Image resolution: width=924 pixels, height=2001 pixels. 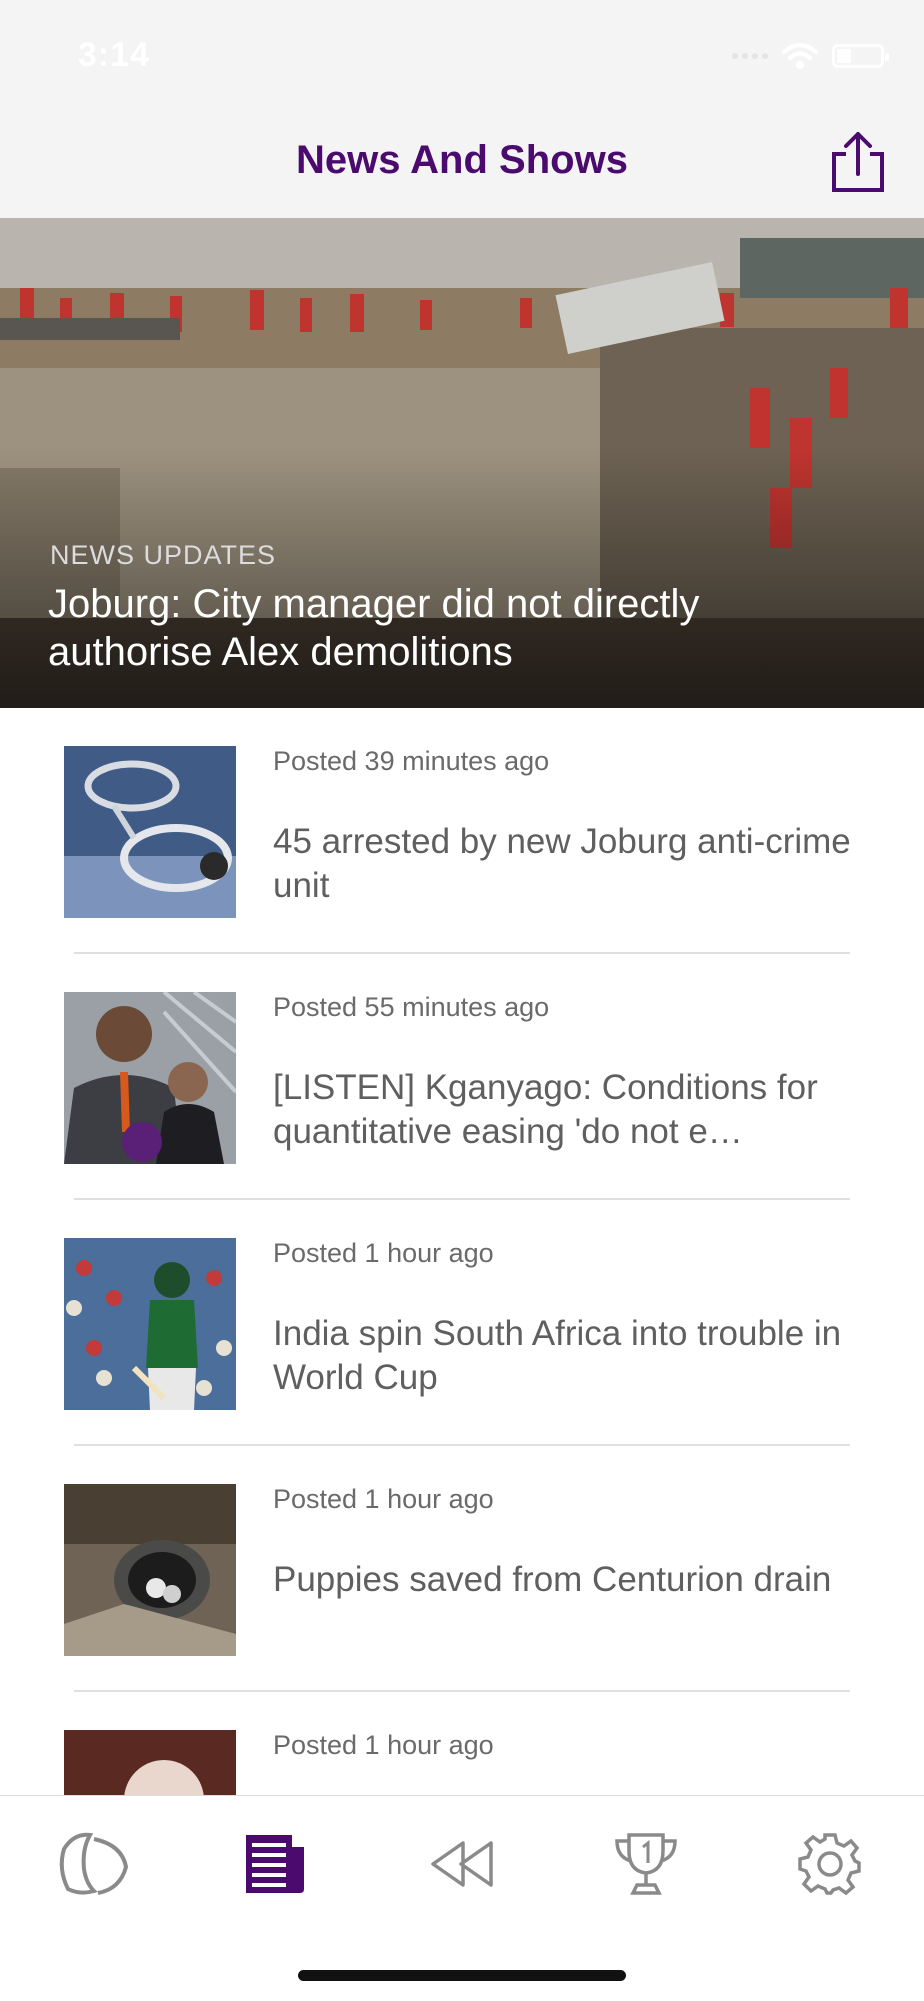 I want to click on trophy-icon, so click(x=646, y=1864).